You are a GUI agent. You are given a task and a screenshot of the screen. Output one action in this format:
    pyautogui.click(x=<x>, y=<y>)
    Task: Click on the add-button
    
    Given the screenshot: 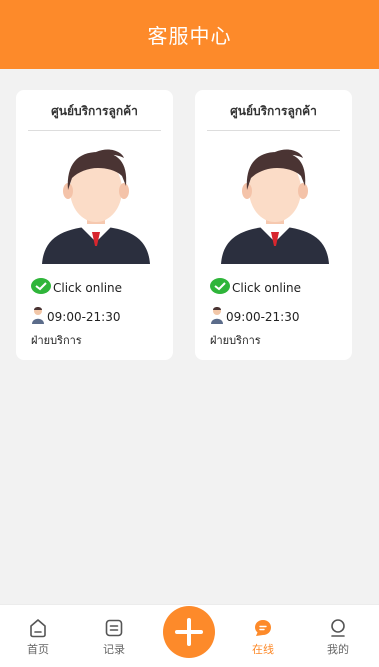 What is the action you would take?
    pyautogui.click(x=189, y=632)
    